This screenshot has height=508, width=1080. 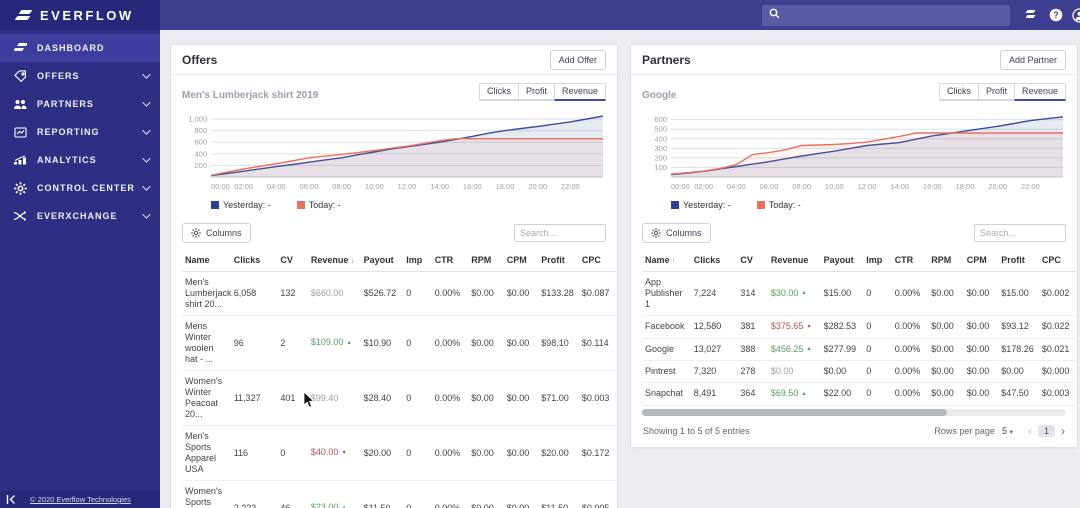 I want to click on cell-revenue: $30.00 ▲, so click(x=794, y=293).